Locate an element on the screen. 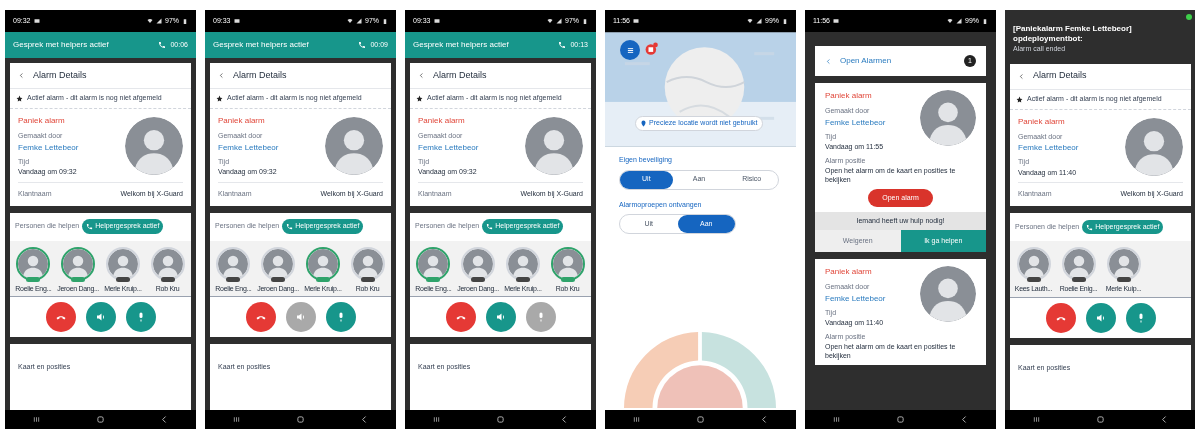 This screenshot has width=1195, height=429. notification-title: [Paniekalarm Femke Lettebeor] opdeploymentbot: is located at coordinates (1073, 34).